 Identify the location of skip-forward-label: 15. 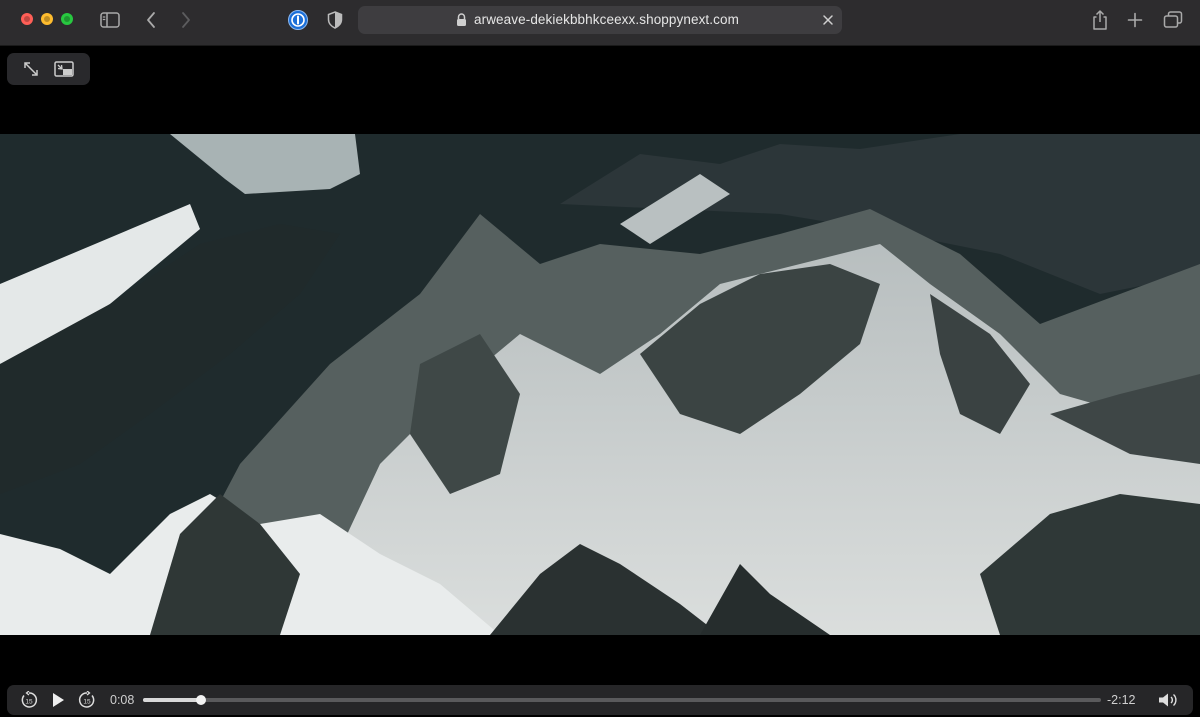
(87, 701).